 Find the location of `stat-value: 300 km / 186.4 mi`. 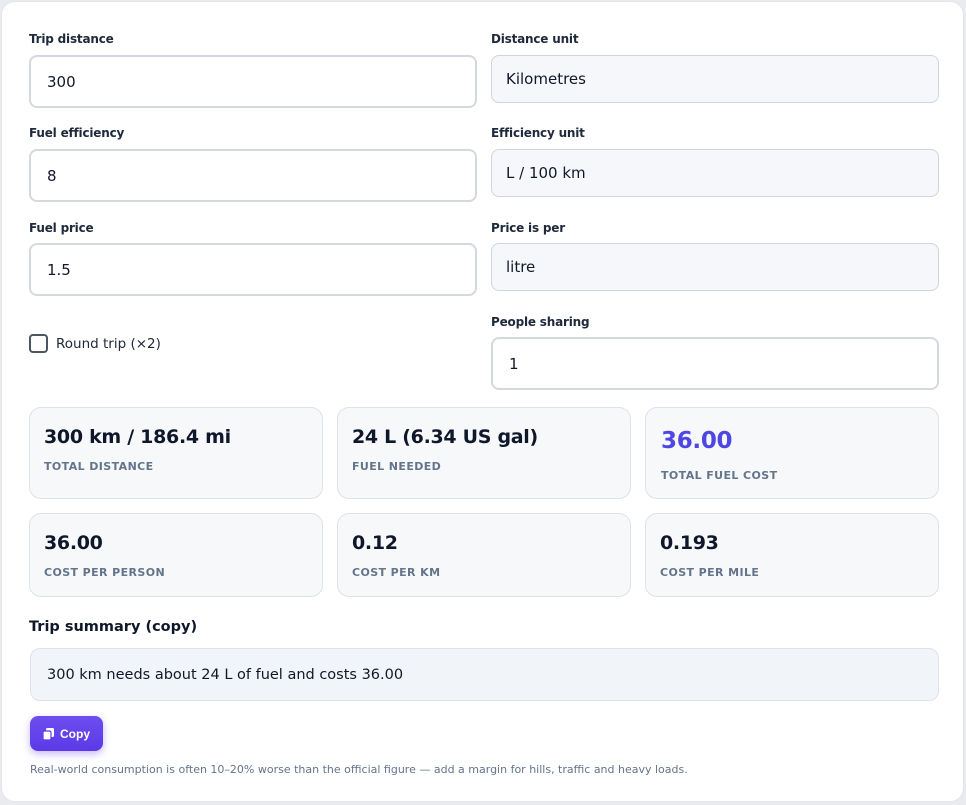

stat-value: 300 km / 186.4 mi is located at coordinates (137, 437).